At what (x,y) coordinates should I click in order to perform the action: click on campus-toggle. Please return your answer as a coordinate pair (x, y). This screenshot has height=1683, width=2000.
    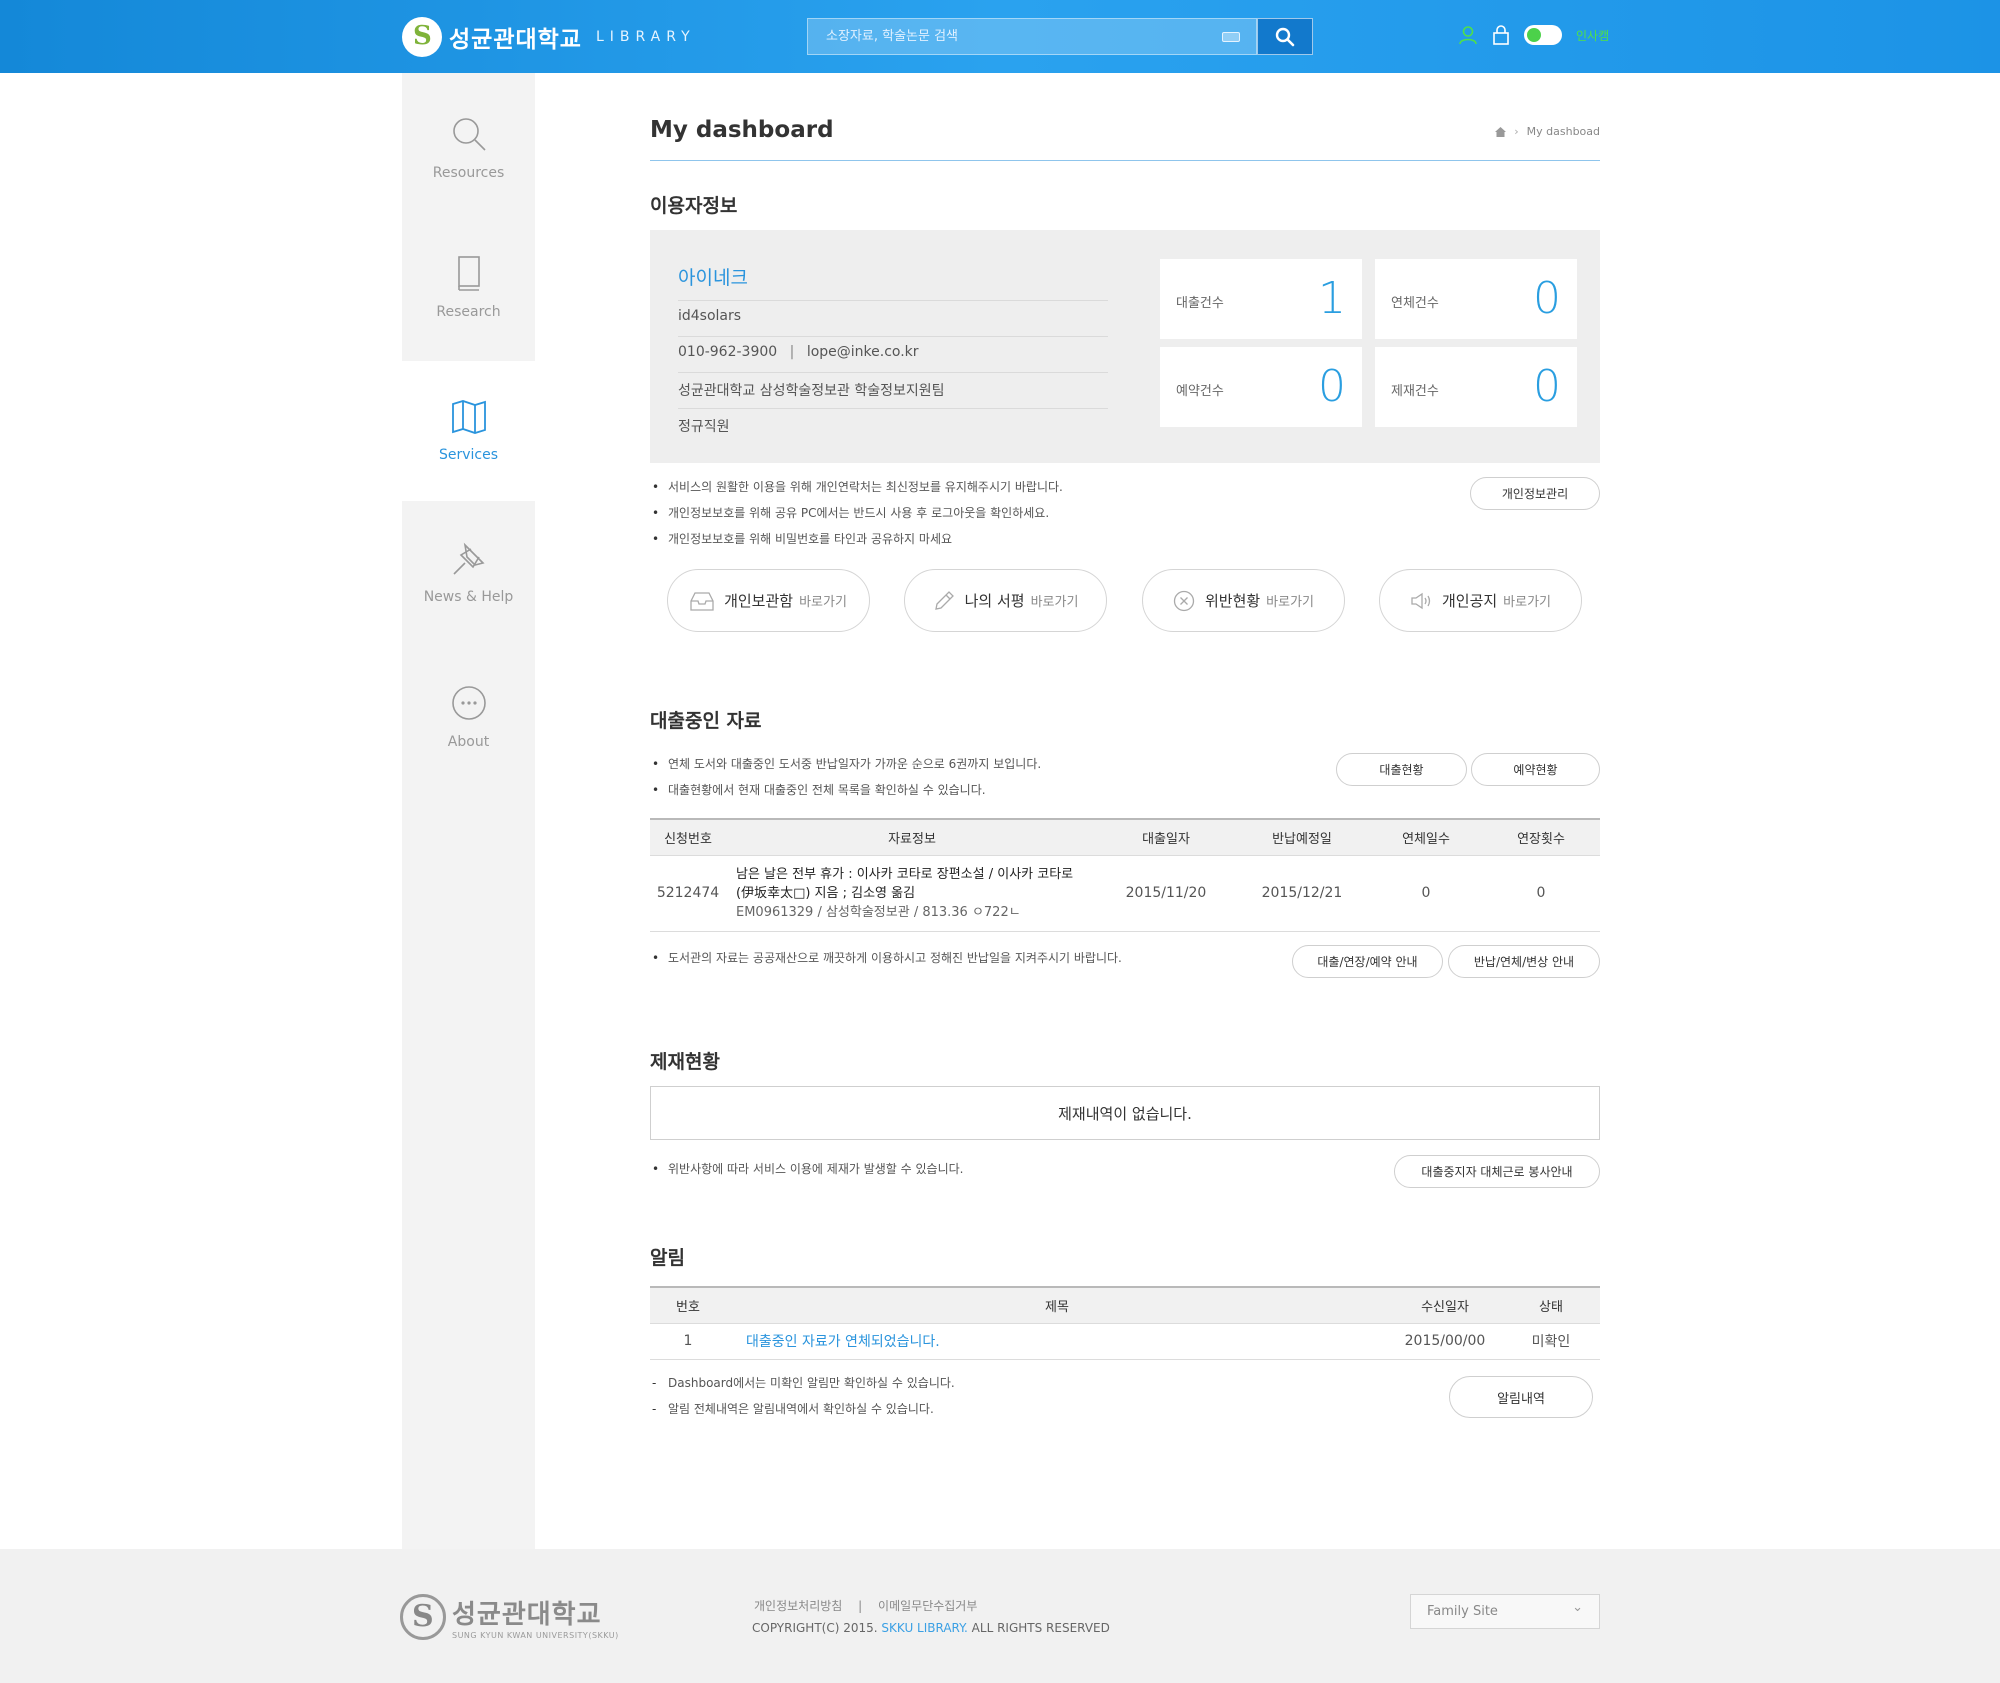
    Looking at the image, I should click on (1543, 35).